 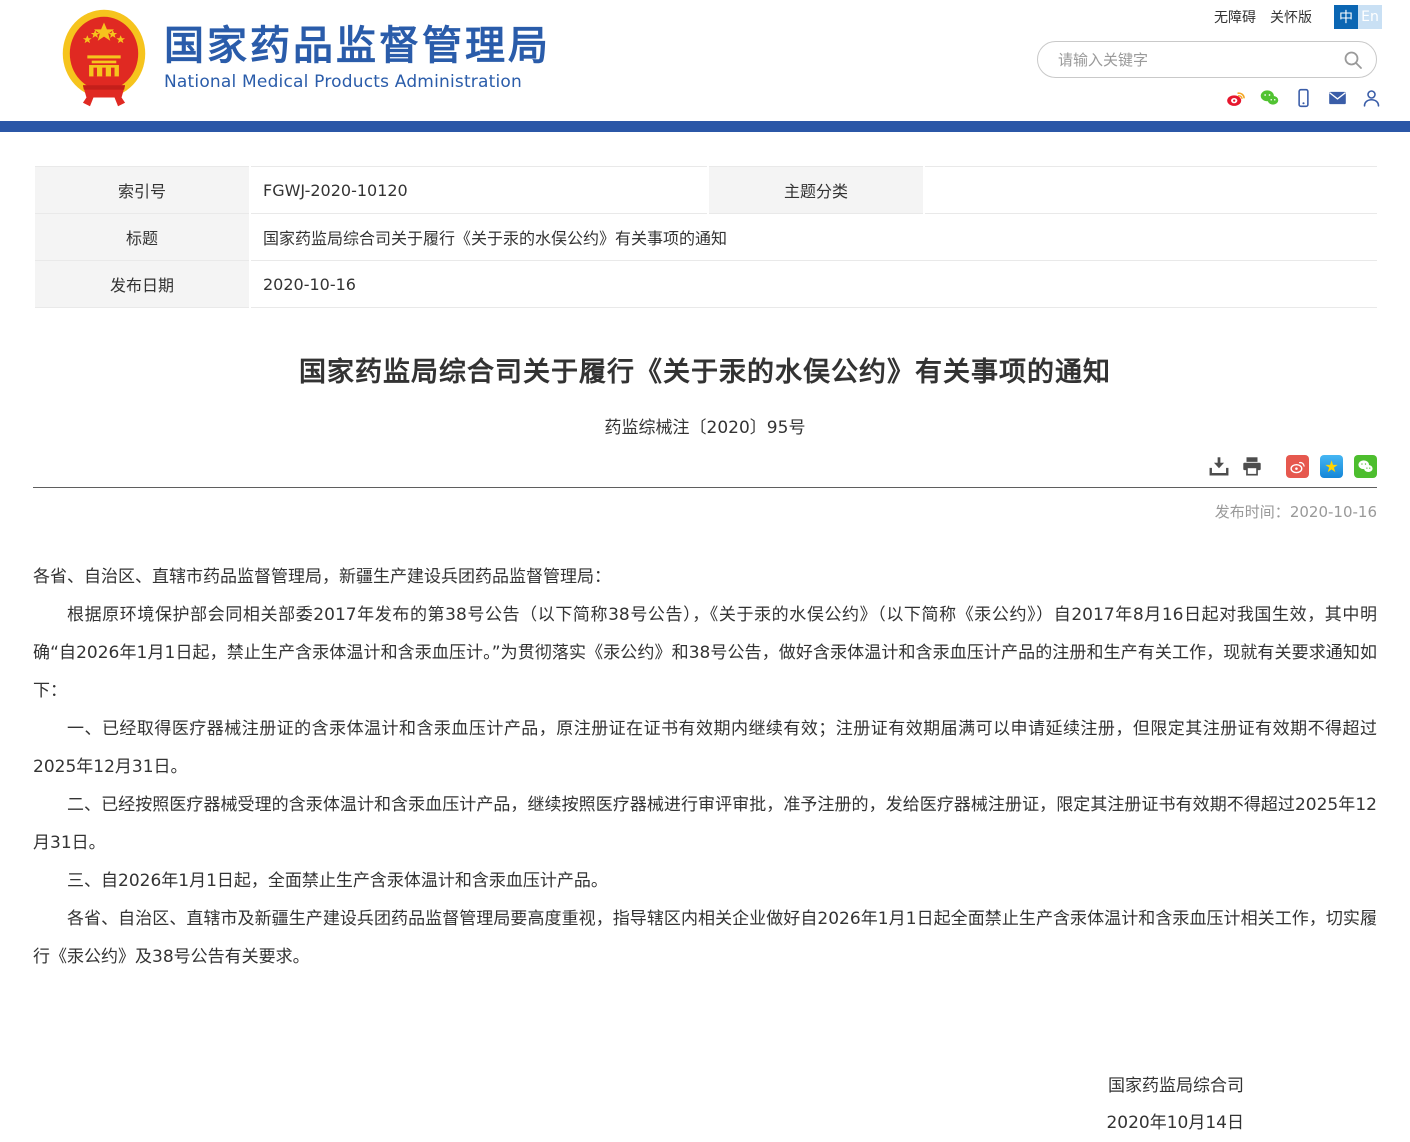 I want to click on language-switcher: 中 En, so click(x=1358, y=17).